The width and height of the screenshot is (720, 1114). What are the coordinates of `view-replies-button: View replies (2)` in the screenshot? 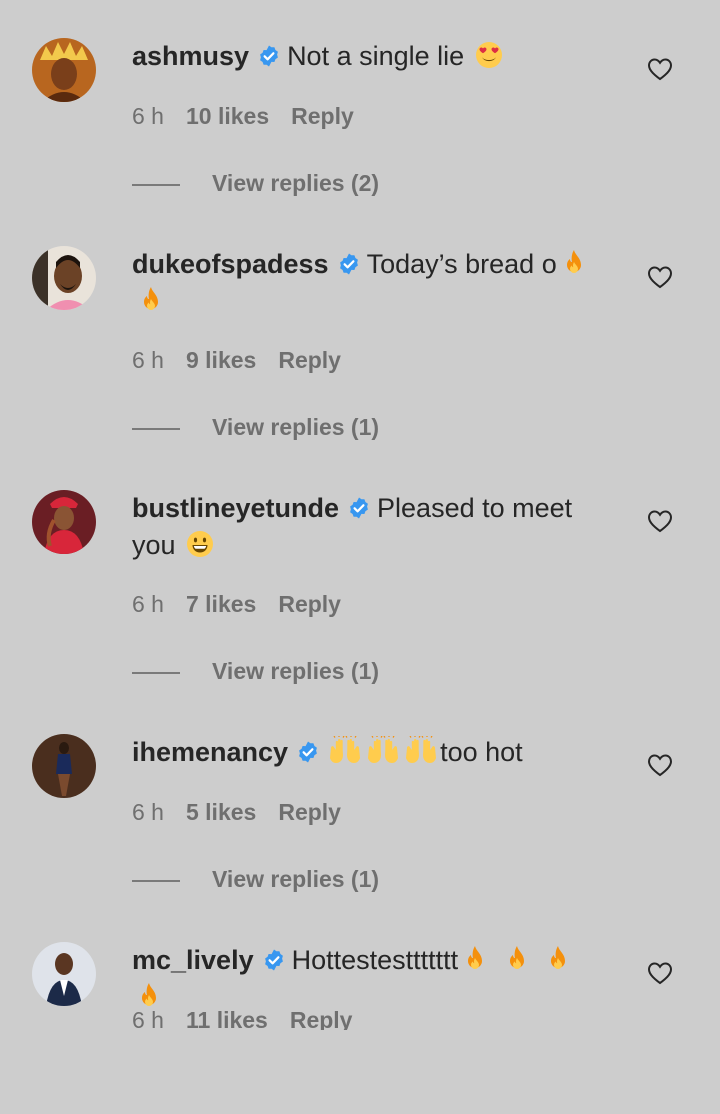 It's located at (255, 183).